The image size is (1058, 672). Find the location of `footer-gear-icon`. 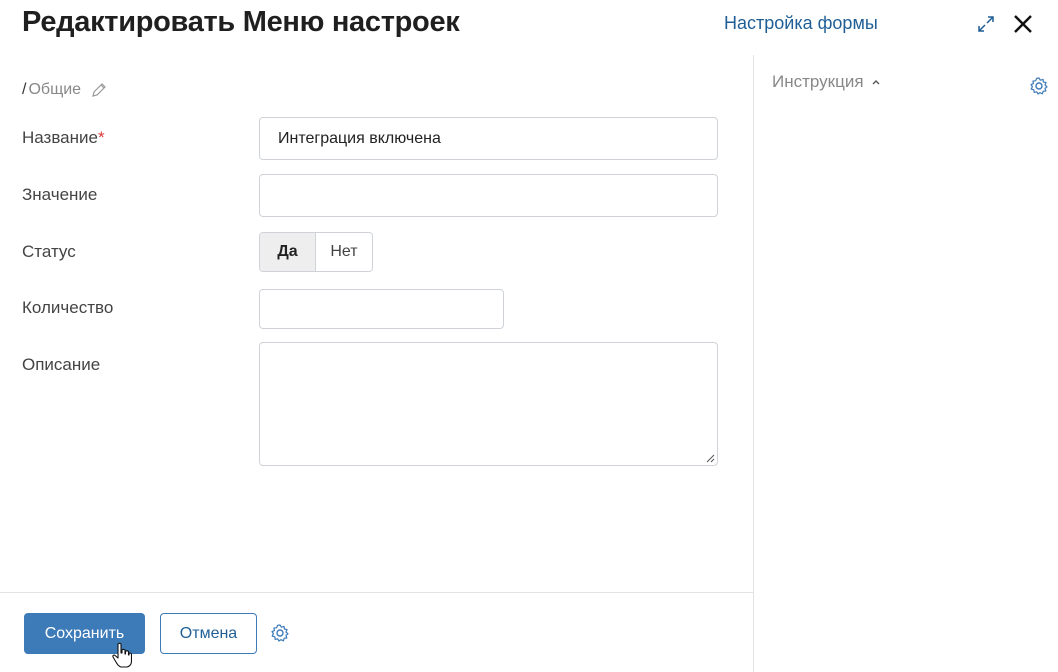

footer-gear-icon is located at coordinates (280, 633).